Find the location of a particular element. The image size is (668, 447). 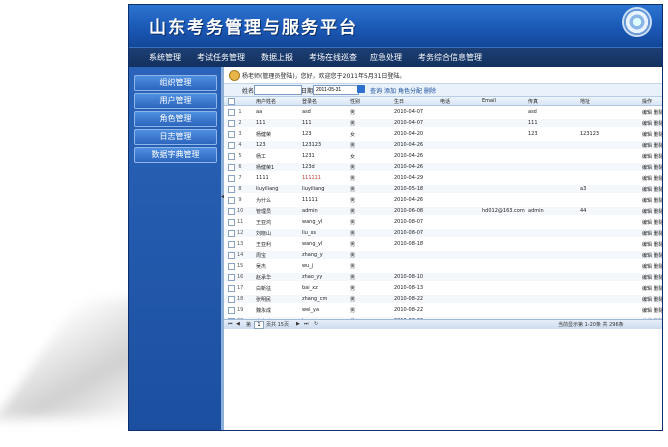

cell-fax: admin is located at coordinates (536, 211).